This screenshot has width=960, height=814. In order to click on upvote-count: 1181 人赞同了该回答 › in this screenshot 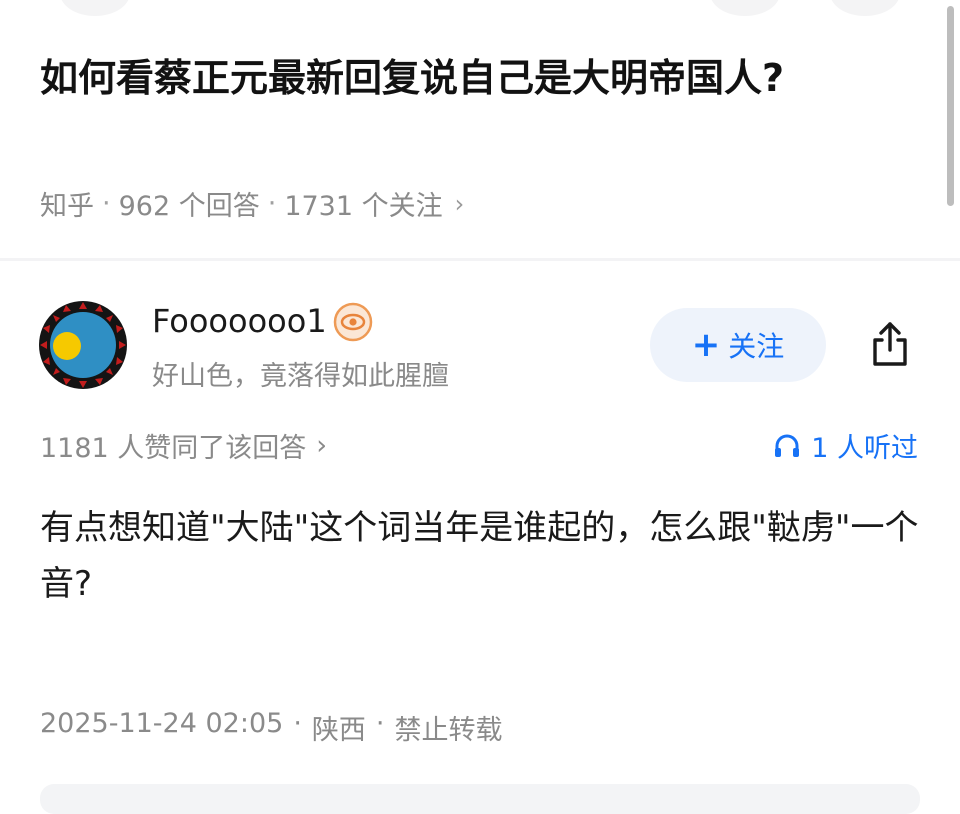, I will do `click(183, 445)`.